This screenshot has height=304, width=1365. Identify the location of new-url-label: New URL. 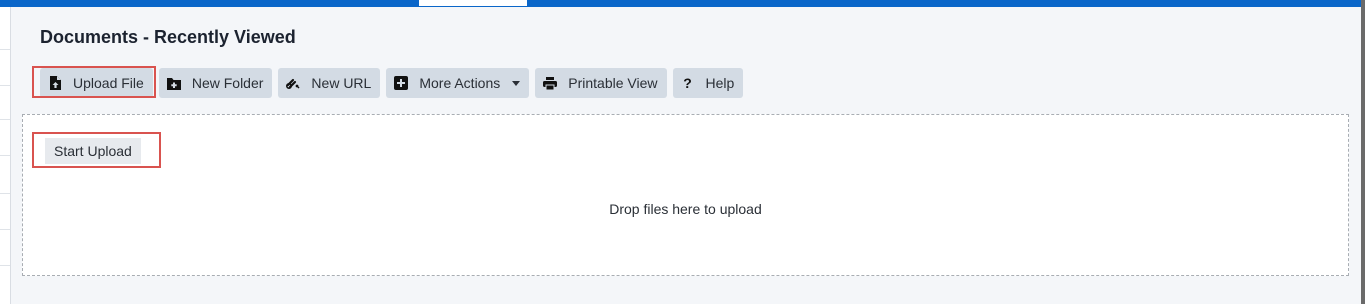
(341, 83).